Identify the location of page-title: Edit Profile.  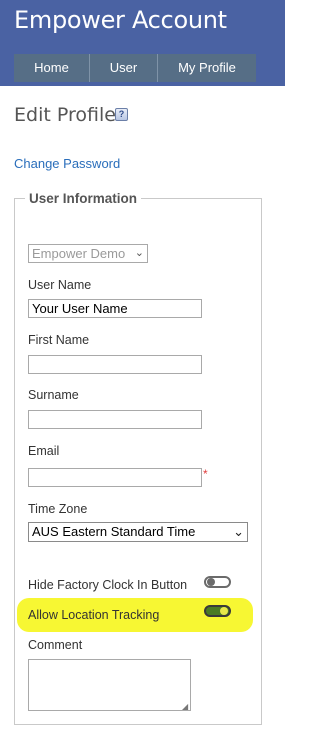
(65, 115).